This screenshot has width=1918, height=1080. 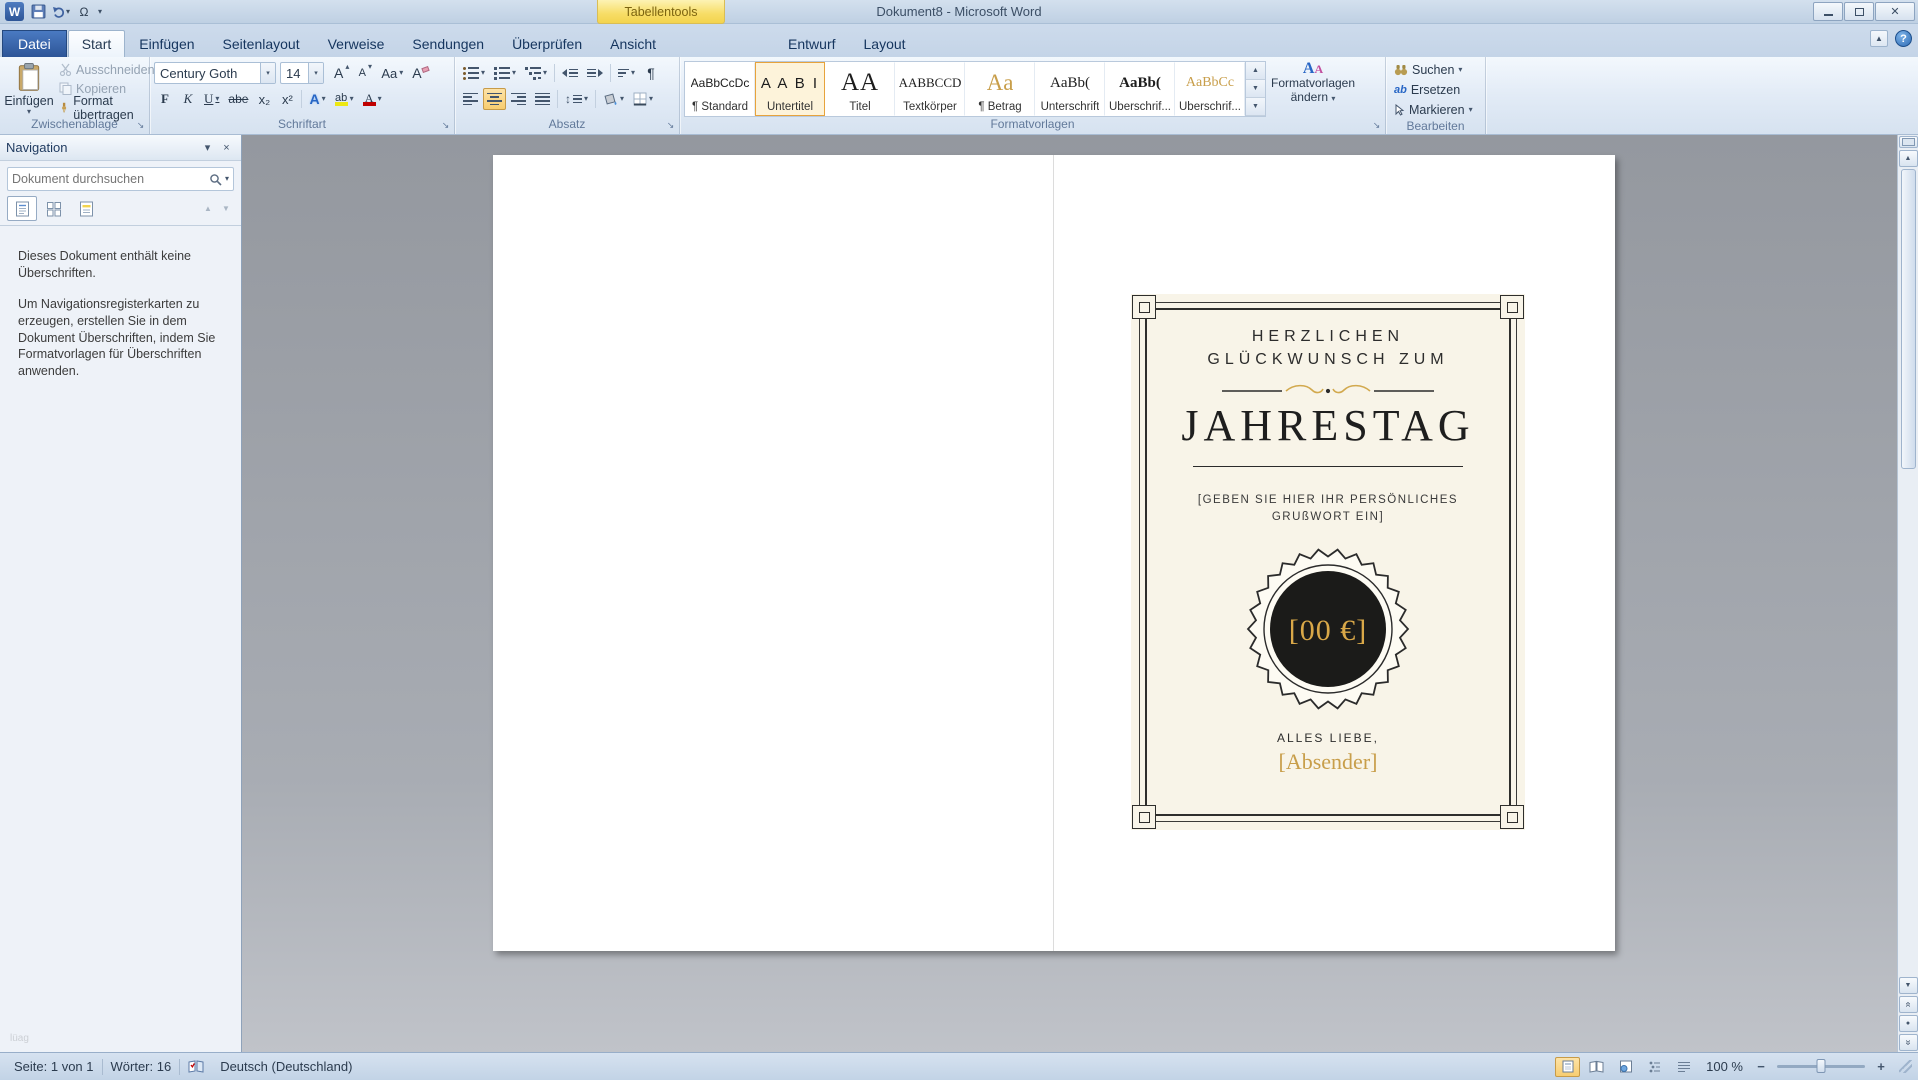 What do you see at coordinates (1328, 337) in the screenshot?
I see `card-heading-line1: HERZLICHEN` at bounding box center [1328, 337].